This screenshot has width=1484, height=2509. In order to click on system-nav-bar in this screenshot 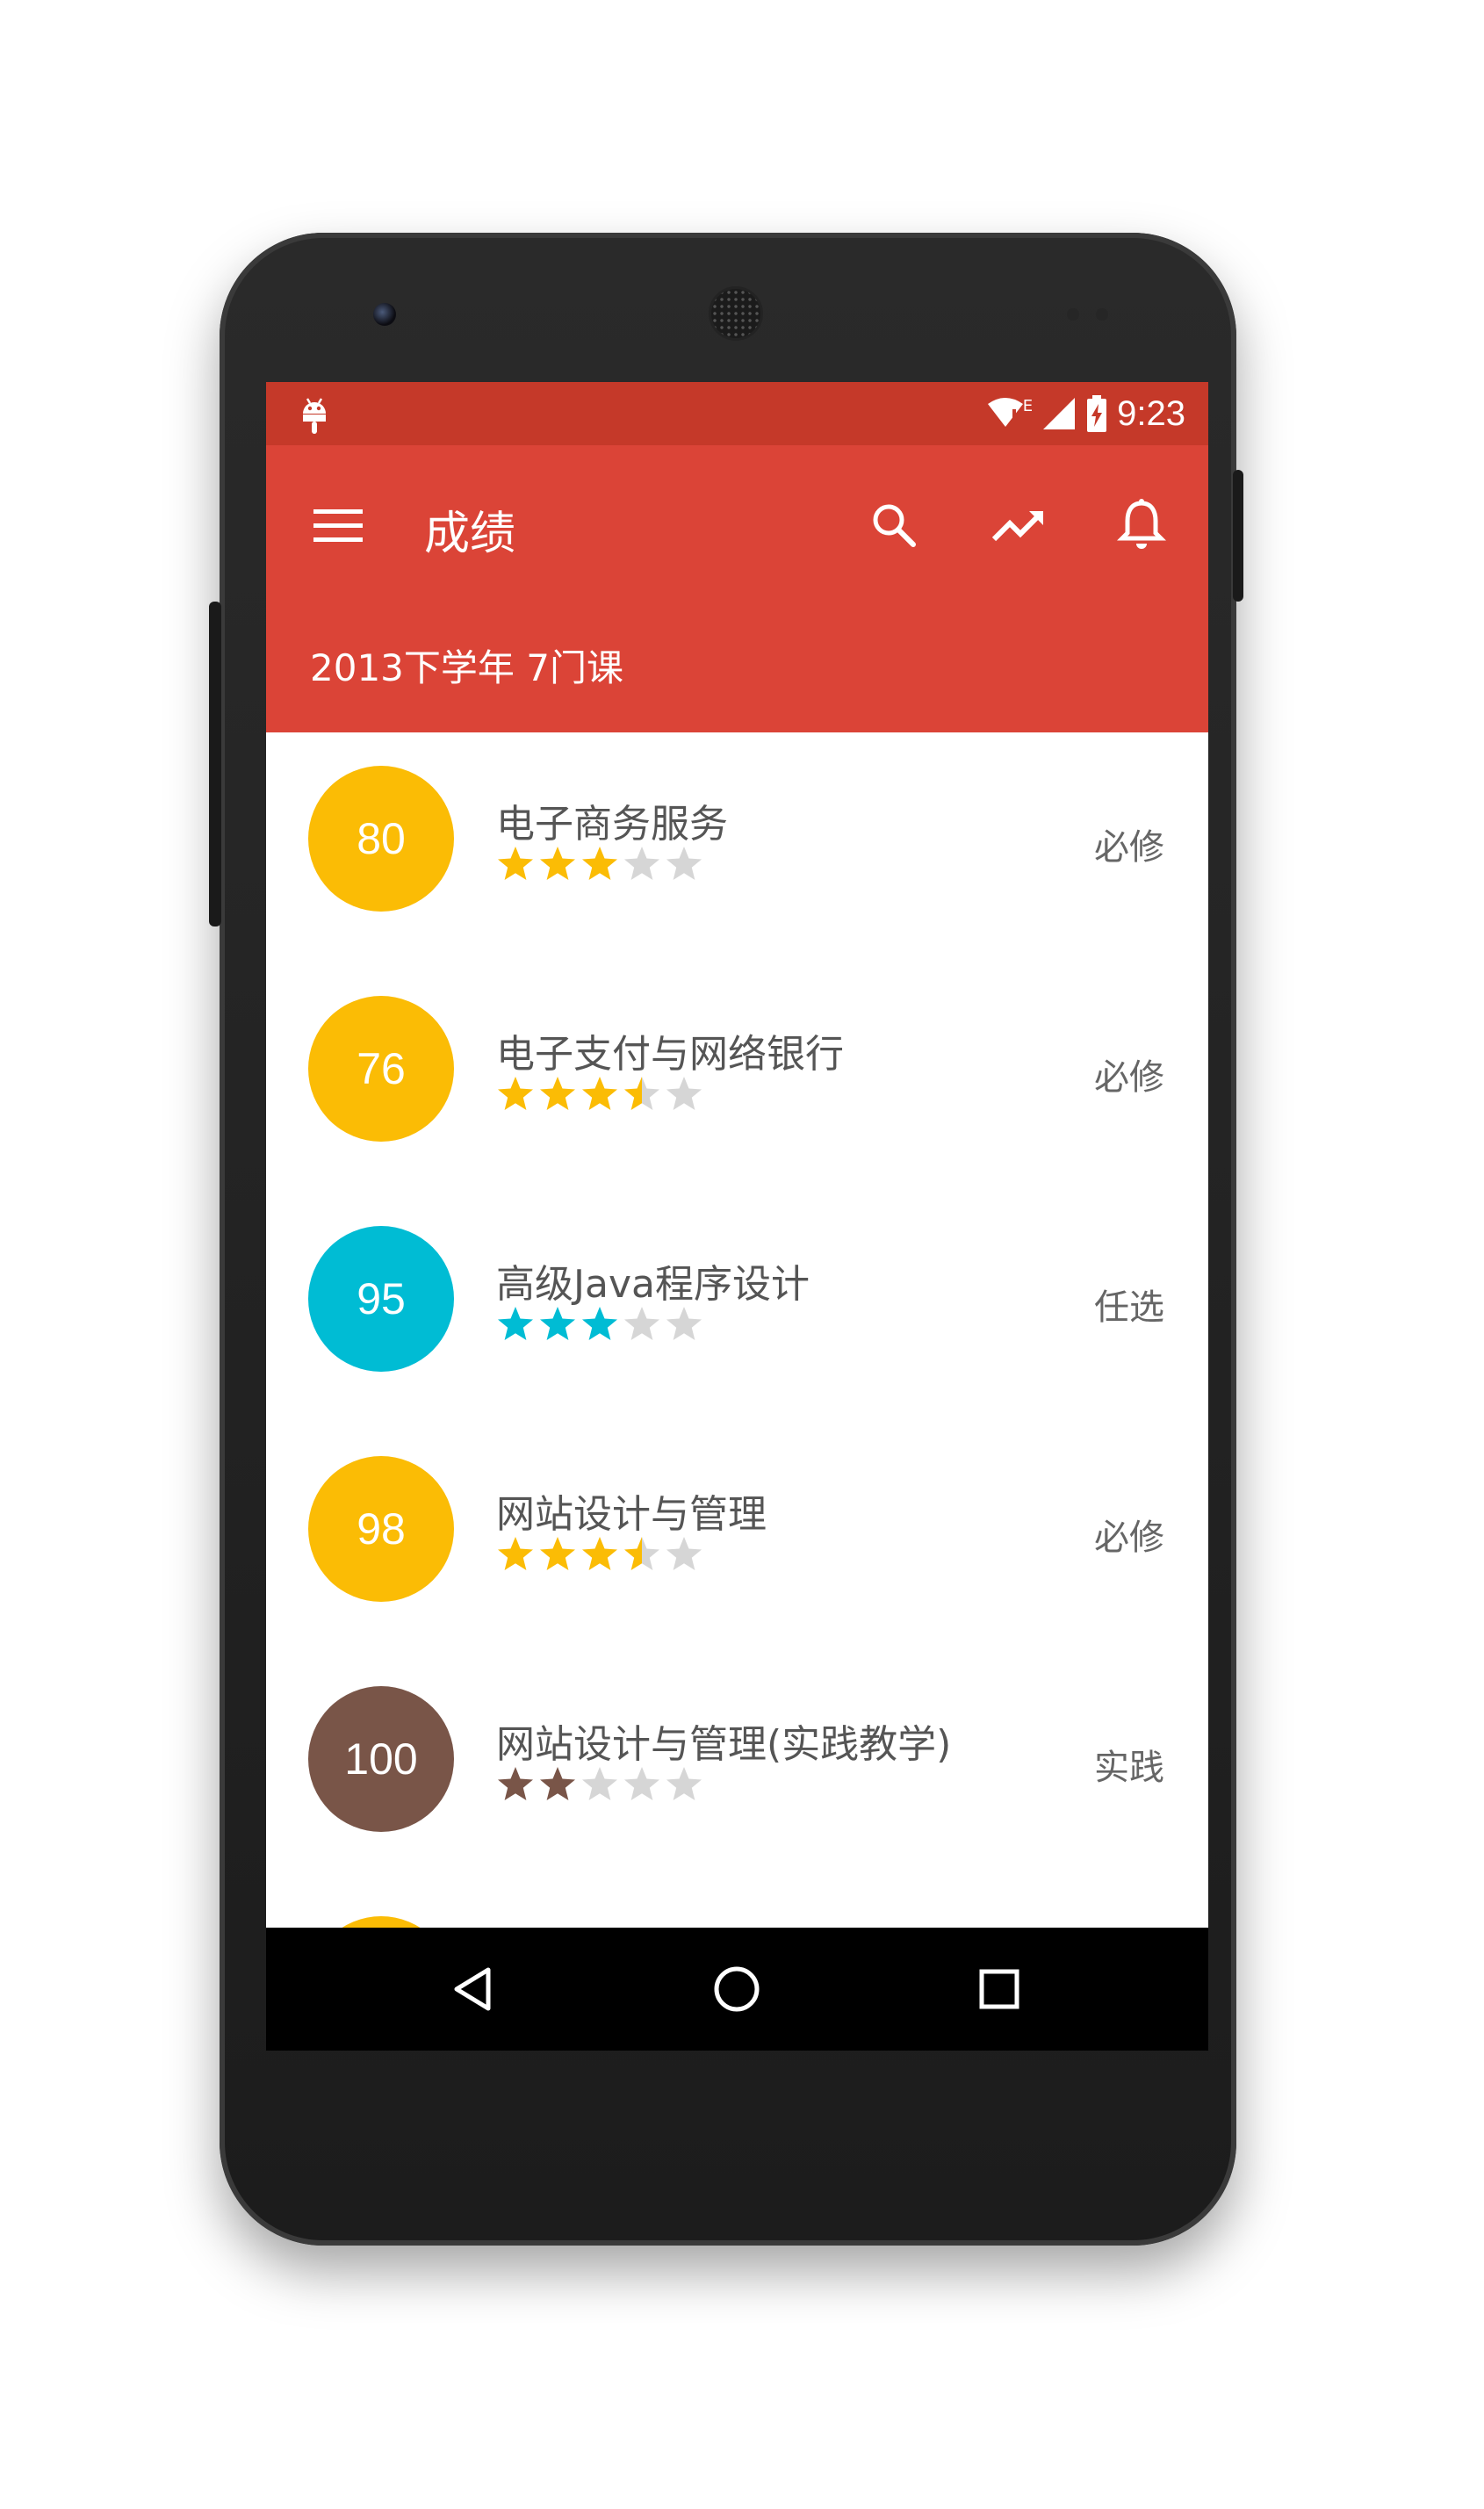, I will do `click(737, 1989)`.